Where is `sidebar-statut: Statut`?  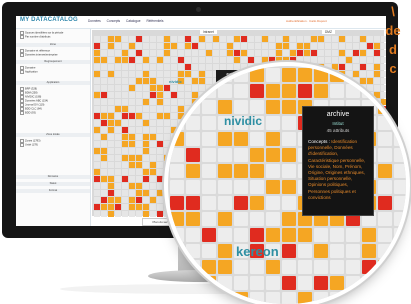
sidebar-statut: Statut is located at coordinates (53, 184).